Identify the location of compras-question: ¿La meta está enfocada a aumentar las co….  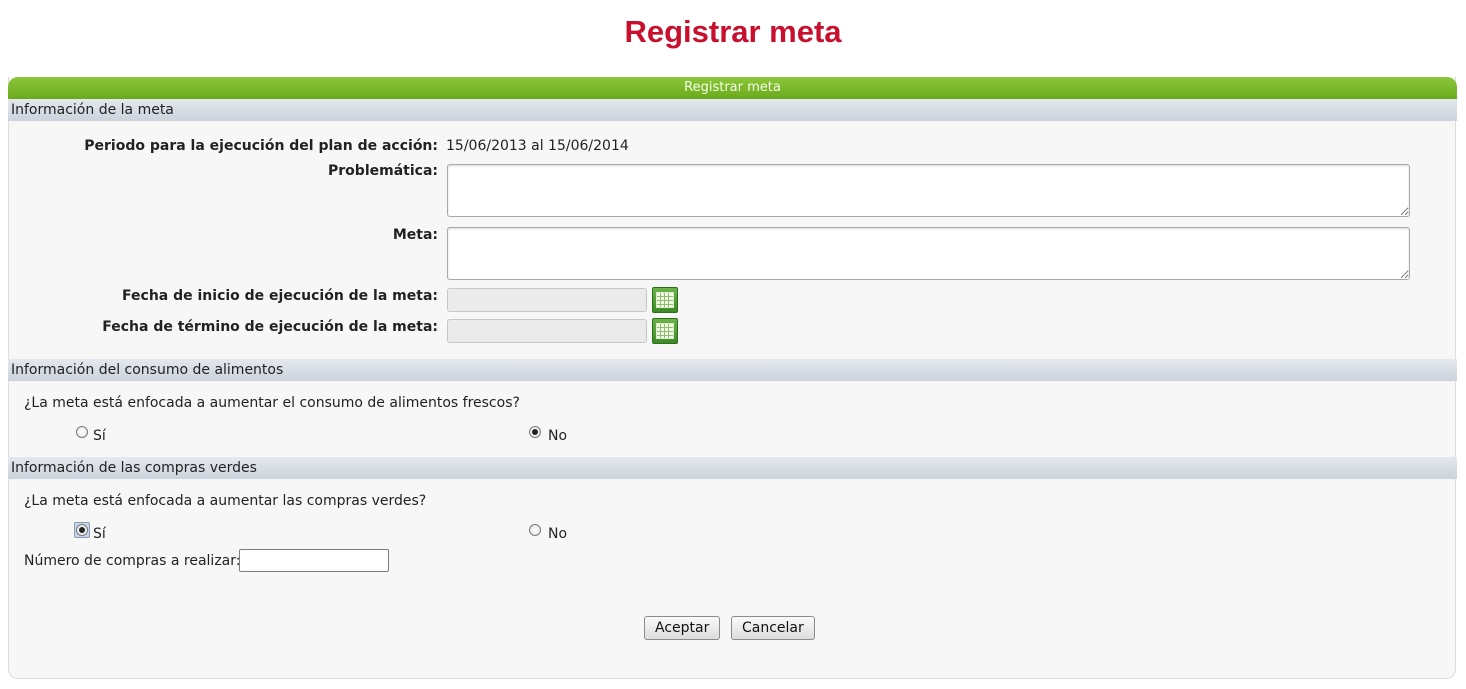
(225, 501).